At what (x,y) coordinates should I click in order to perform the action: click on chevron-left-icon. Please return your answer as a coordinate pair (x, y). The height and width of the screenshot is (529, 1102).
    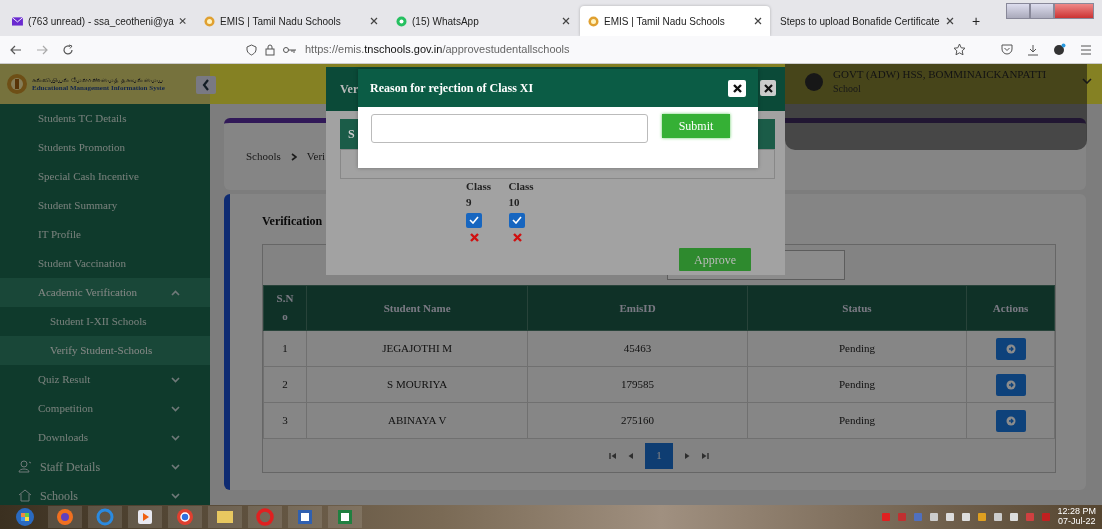
    Looking at the image, I should click on (206, 85).